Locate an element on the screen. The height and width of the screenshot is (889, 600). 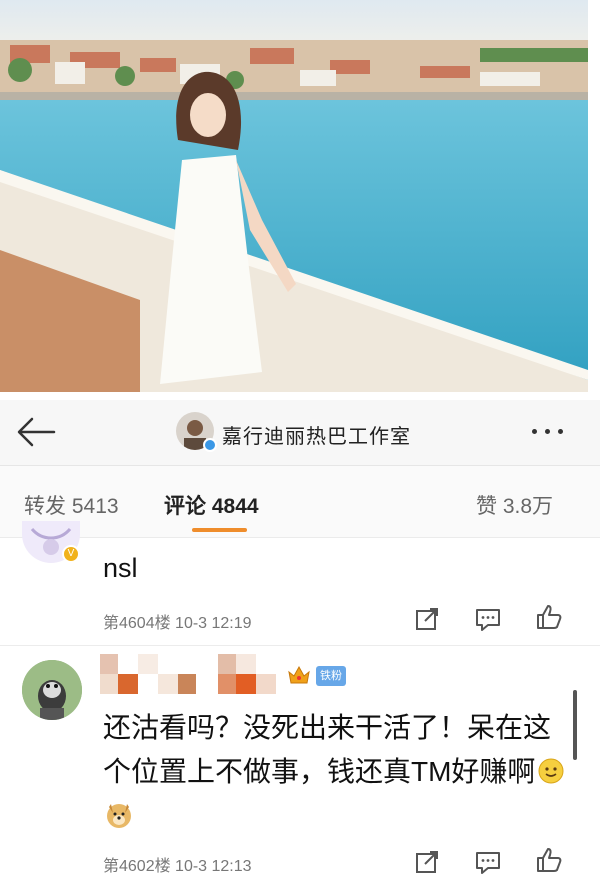
comment-text: 还沽看吗？没死出来干活了！呆在这个位置上不做事，钱还真TM好赚啊 is located at coordinates (336, 772).